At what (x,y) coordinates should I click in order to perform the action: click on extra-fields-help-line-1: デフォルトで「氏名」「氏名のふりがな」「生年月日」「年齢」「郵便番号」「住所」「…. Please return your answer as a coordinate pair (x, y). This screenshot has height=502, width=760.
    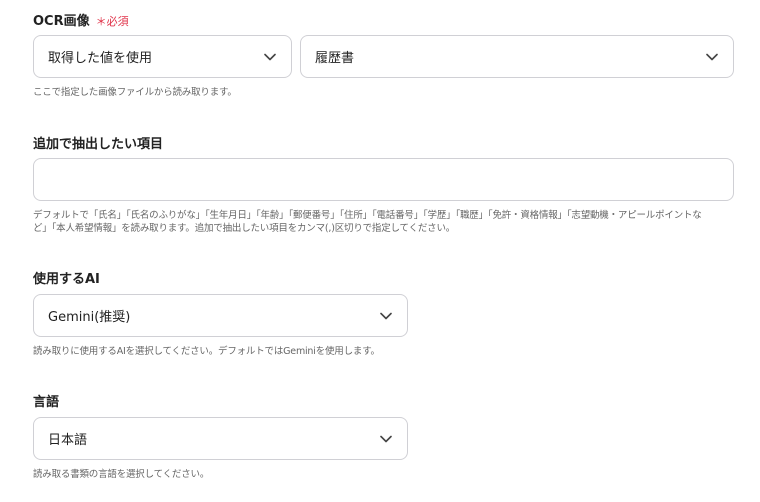
    Looking at the image, I should click on (367, 215).